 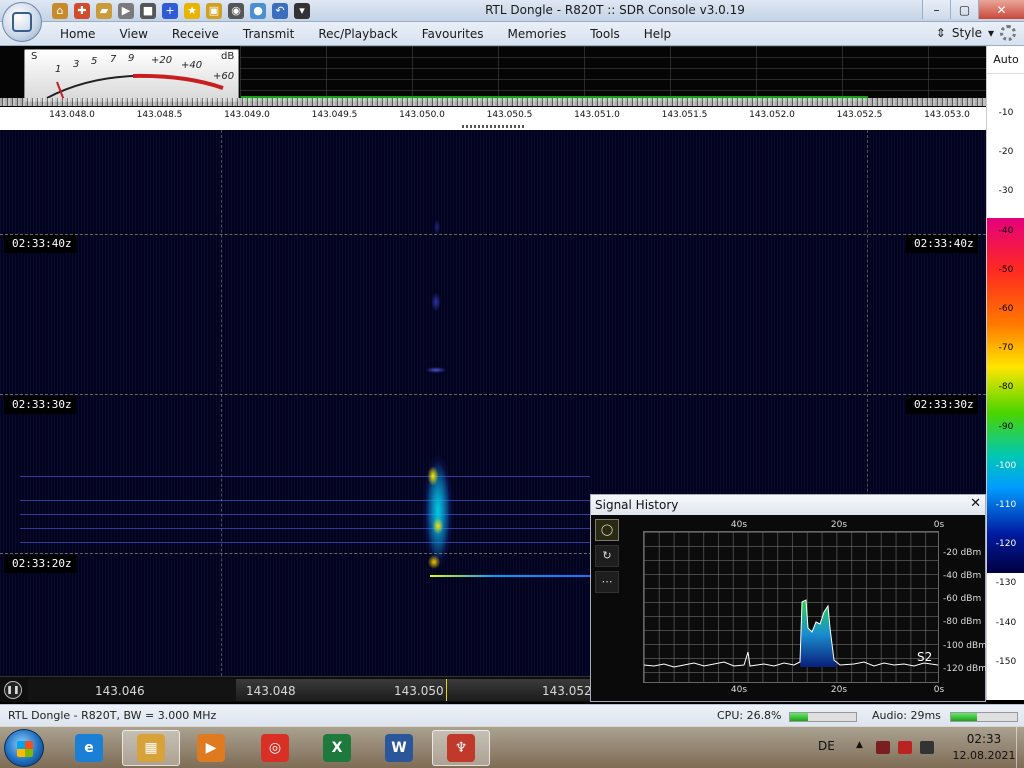 I want to click on close-button: ✕, so click(x=1001, y=9).